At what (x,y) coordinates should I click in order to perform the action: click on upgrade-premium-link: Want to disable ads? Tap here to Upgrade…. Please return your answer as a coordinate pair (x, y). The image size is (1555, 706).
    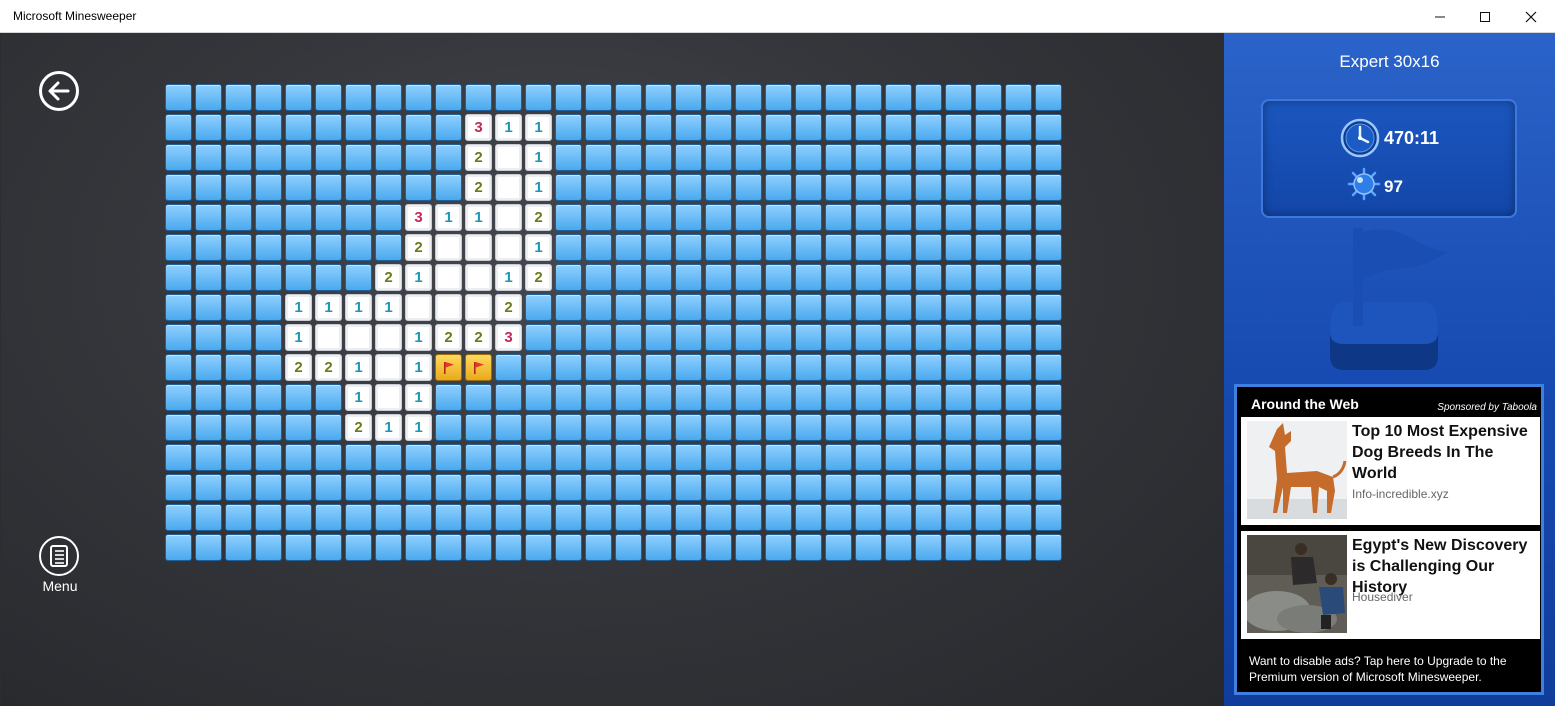
    Looking at the image, I should click on (1393, 669).